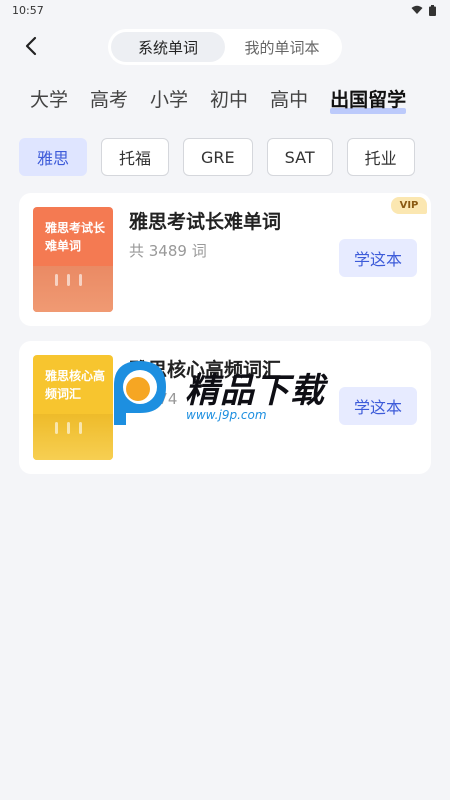  Describe the element at coordinates (378, 258) in the screenshot. I see `study-book-button: 学这本` at that location.